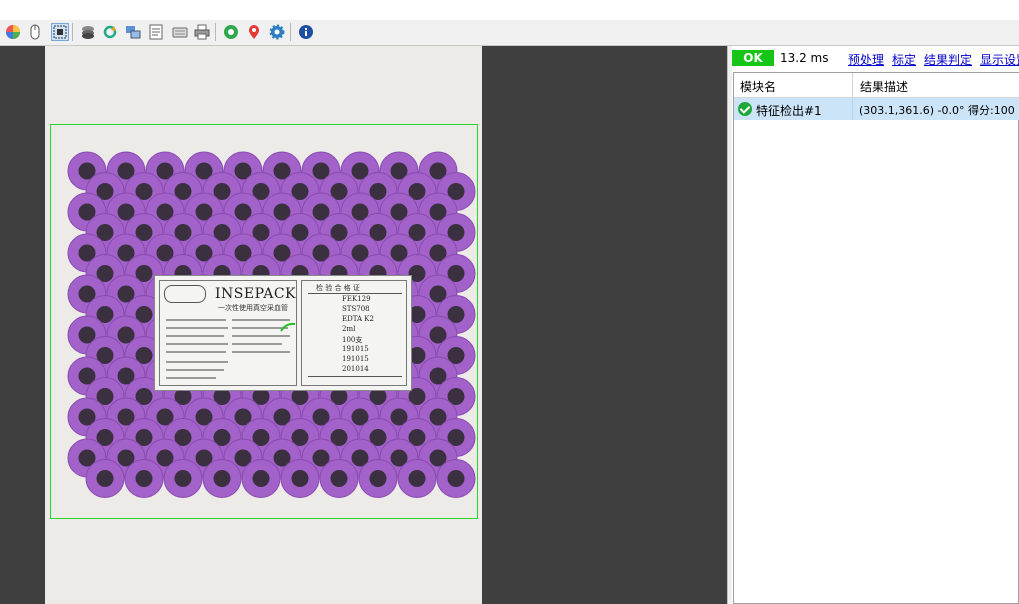 This screenshot has width=1019, height=604. Describe the element at coordinates (349, 329) in the screenshot. I see `label-line-4: 2ml` at that location.